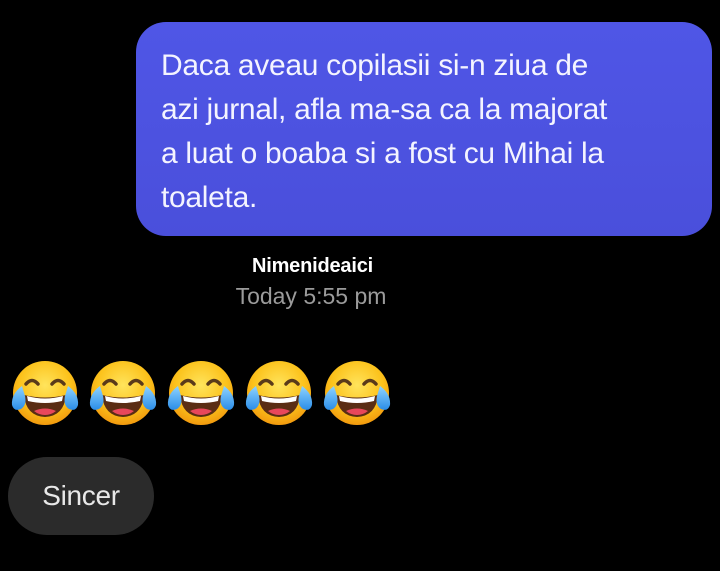 The image size is (720, 571). I want to click on message-line: toaleta., so click(209, 197).